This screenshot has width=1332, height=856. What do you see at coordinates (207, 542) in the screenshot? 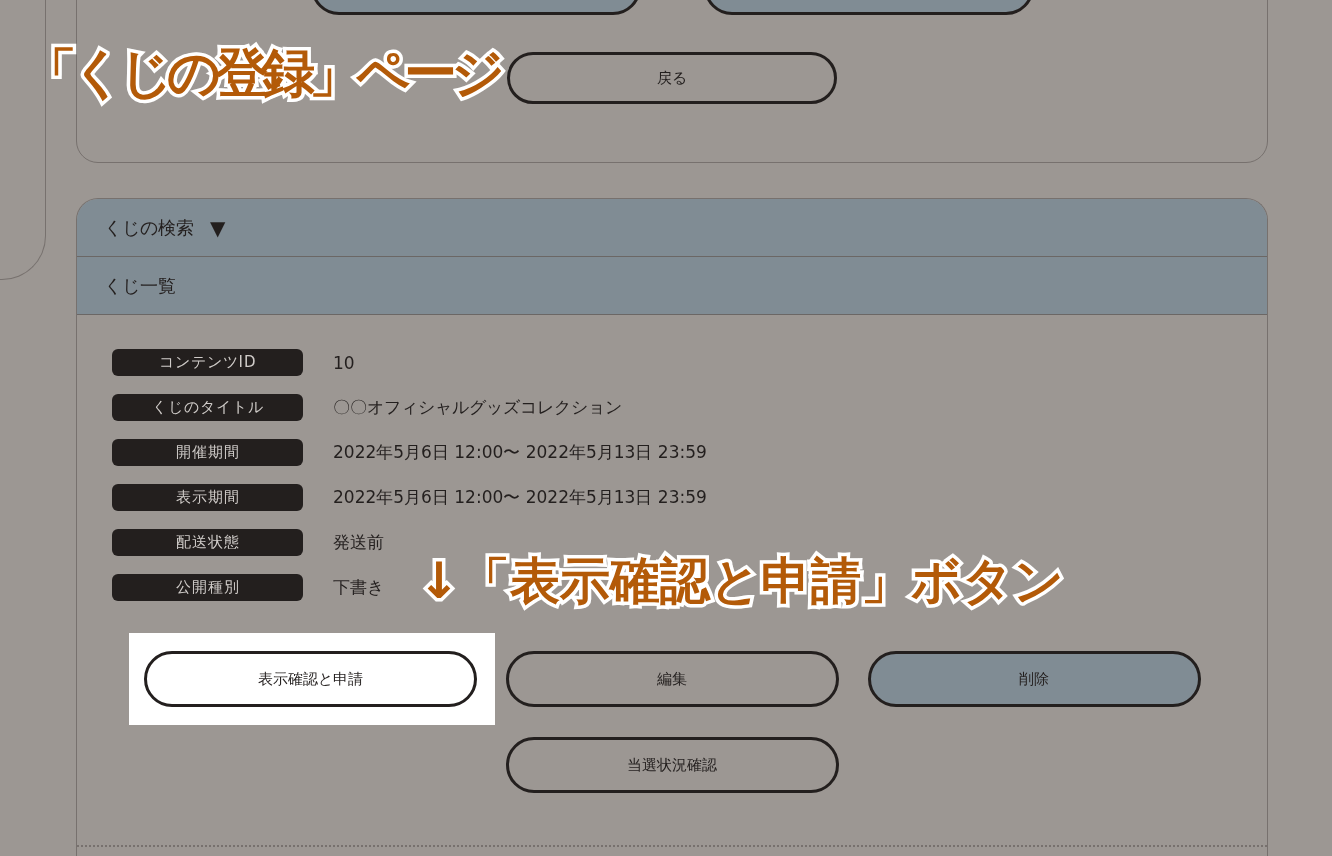
I see `field-label: 配送状態` at bounding box center [207, 542].